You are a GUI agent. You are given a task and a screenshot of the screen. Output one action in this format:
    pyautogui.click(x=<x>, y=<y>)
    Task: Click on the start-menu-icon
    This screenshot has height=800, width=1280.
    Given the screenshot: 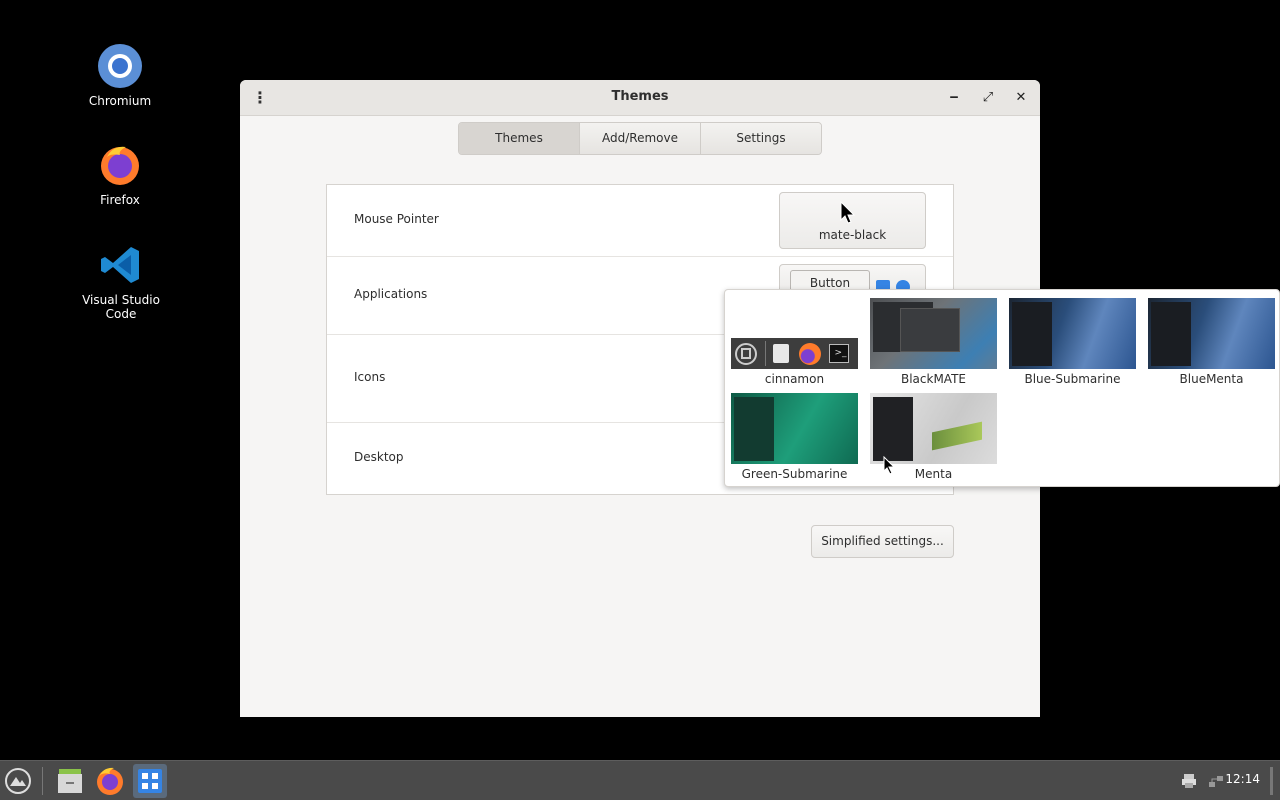 What is the action you would take?
    pyautogui.click(x=18, y=781)
    